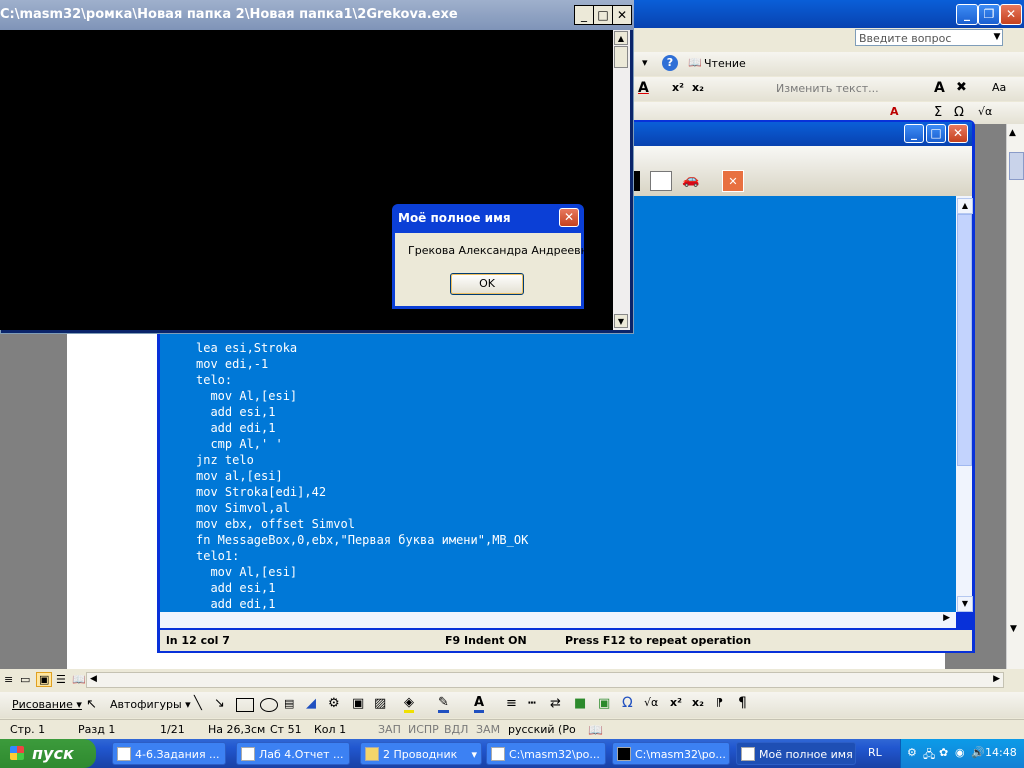 Image resolution: width=1024 pixels, height=768 pixels. Describe the element at coordinates (330, 729) in the screenshot. I see `status-col: Кол 1` at that location.